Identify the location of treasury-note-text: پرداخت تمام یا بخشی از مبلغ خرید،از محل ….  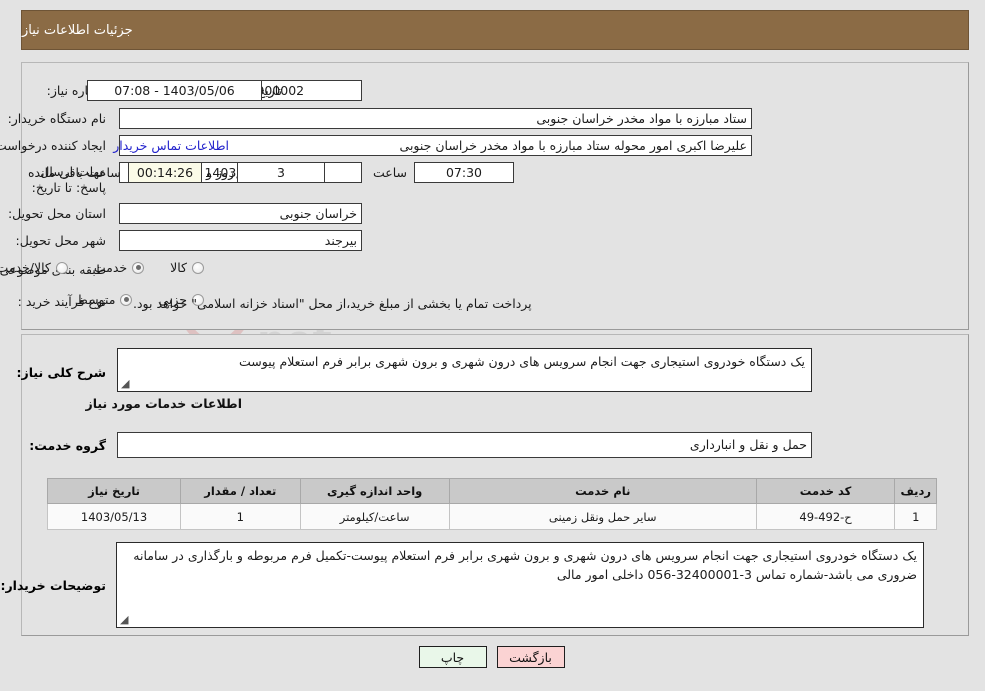
(333, 303).